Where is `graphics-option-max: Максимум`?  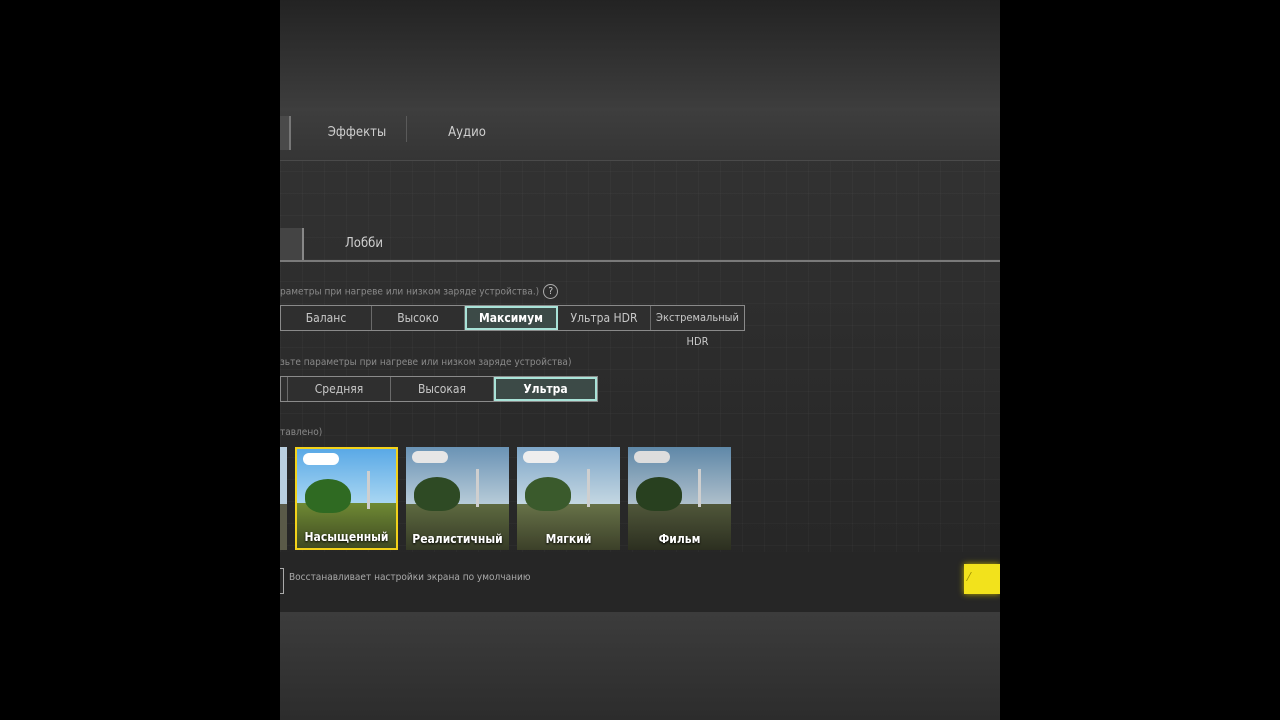 graphics-option-max: Максимум is located at coordinates (511, 318).